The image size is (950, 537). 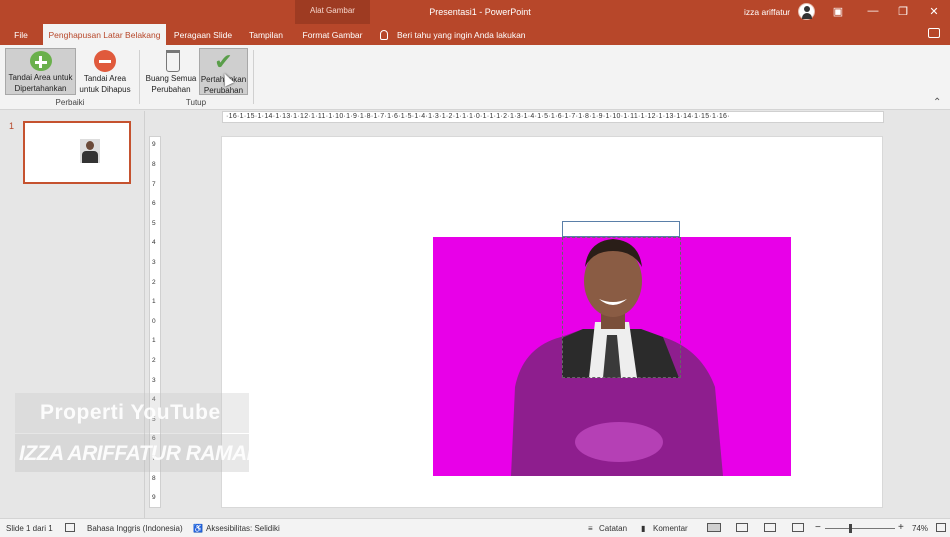 What do you see at coordinates (203, 34) in the screenshot?
I see `tab-slide-show: Peragaan Slide` at bounding box center [203, 34].